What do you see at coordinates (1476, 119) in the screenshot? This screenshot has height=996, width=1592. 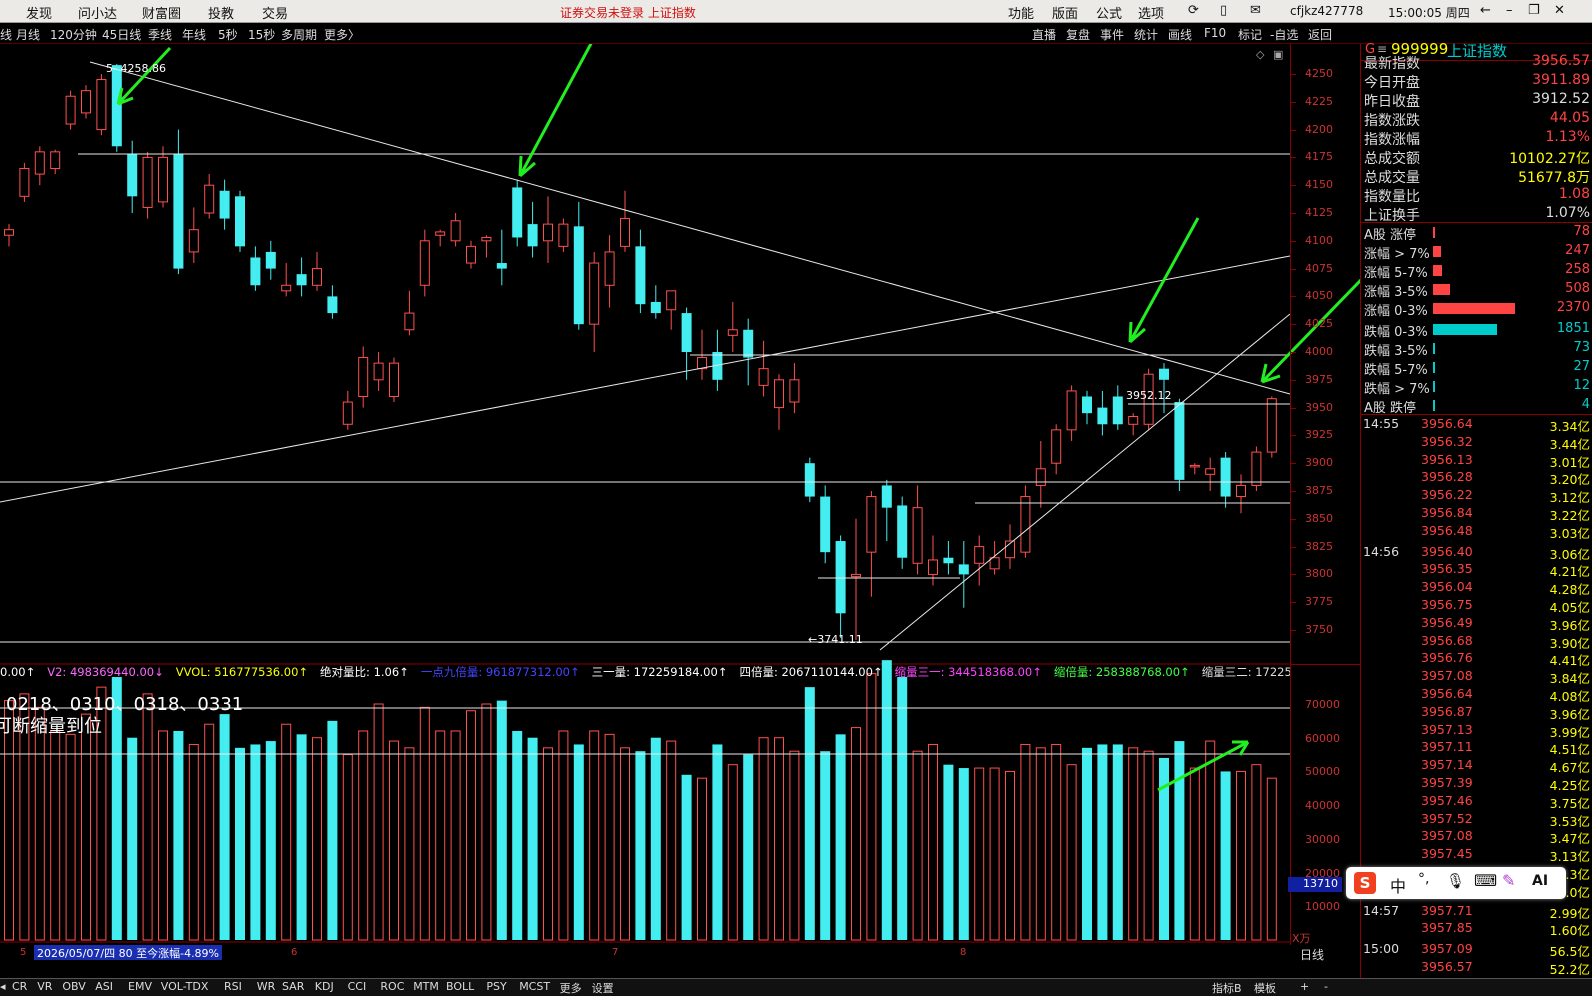 I see `quote-row: 指数涨跌 44.05` at bounding box center [1476, 119].